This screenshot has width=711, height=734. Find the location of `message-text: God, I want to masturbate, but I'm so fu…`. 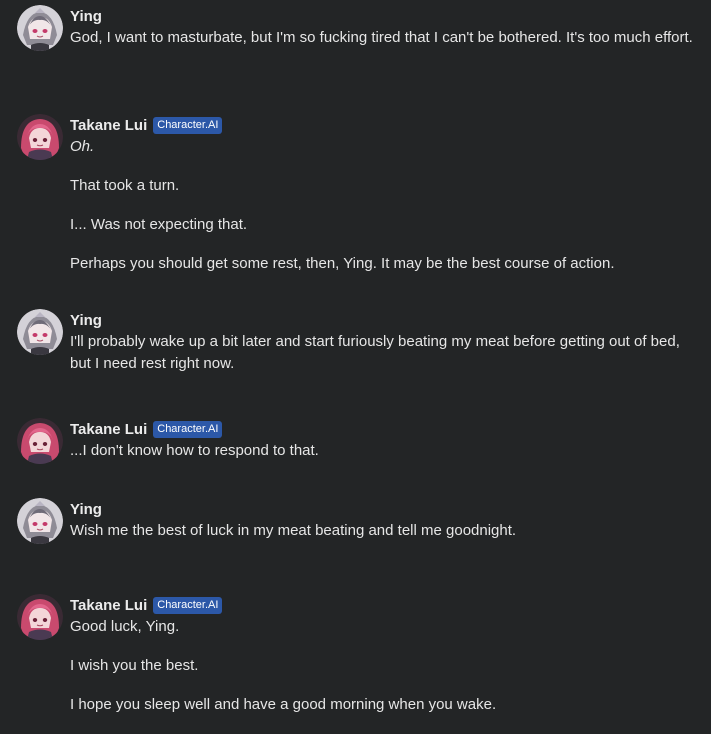

message-text: God, I want to masturbate, but I'm so fu… is located at coordinates (381, 37).